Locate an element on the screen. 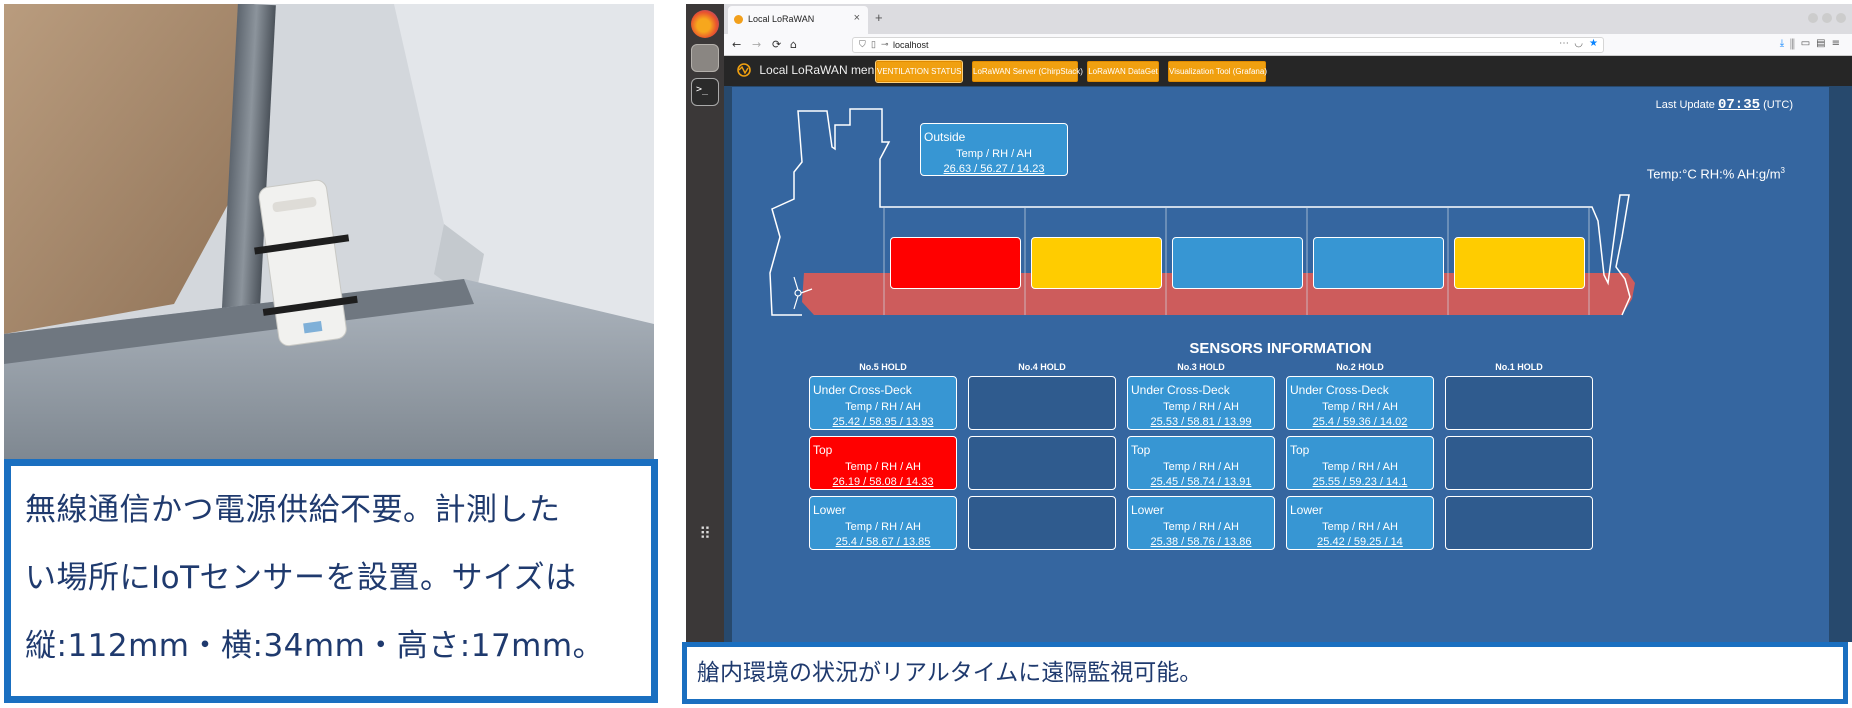  new-tab-button: + is located at coordinates (879, 17).